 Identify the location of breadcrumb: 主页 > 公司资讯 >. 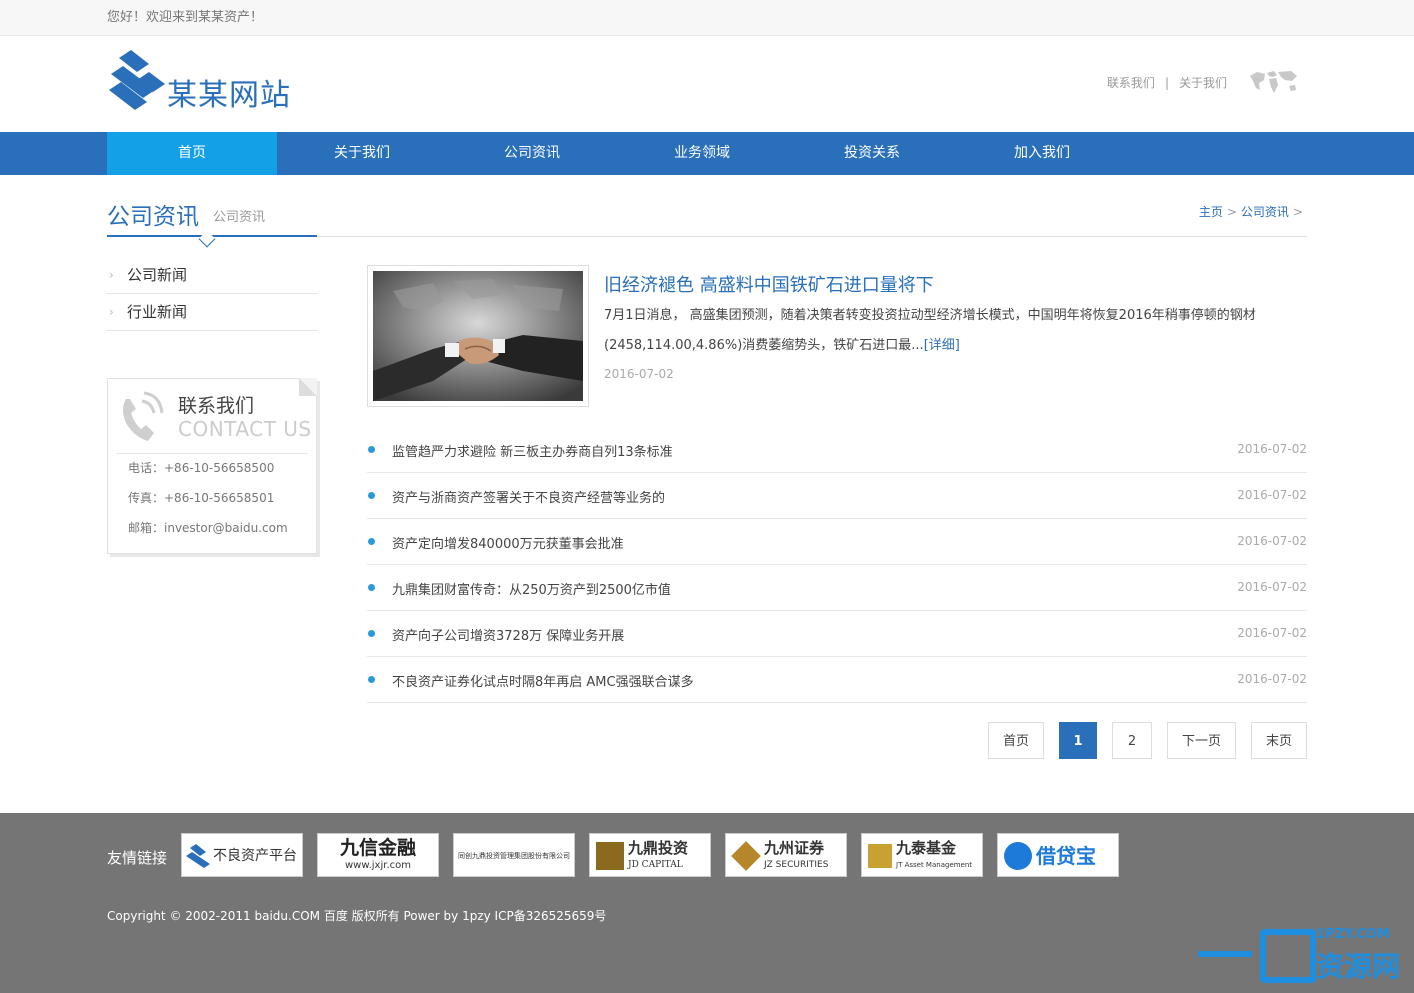
(1253, 211).